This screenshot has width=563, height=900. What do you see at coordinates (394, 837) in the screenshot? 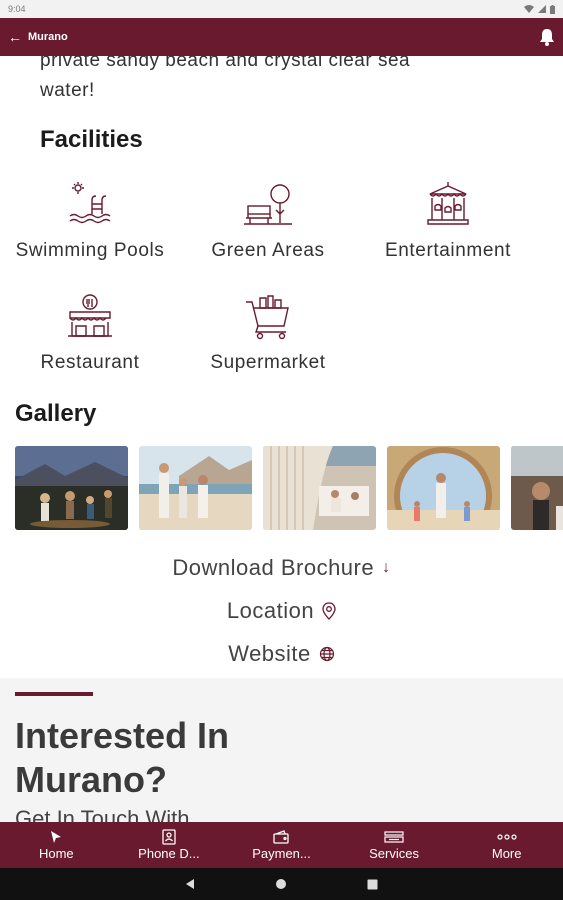
I see `services-icon` at bounding box center [394, 837].